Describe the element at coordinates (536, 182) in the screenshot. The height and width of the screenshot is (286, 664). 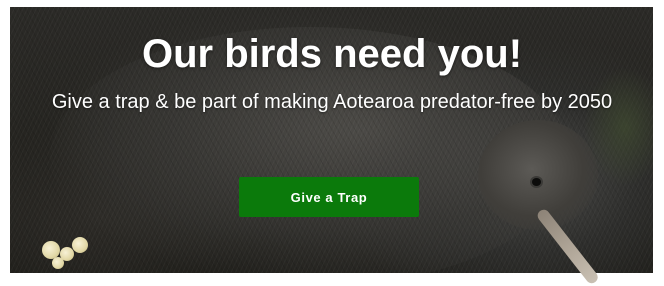
I see `kiwi-bird-eye` at that location.